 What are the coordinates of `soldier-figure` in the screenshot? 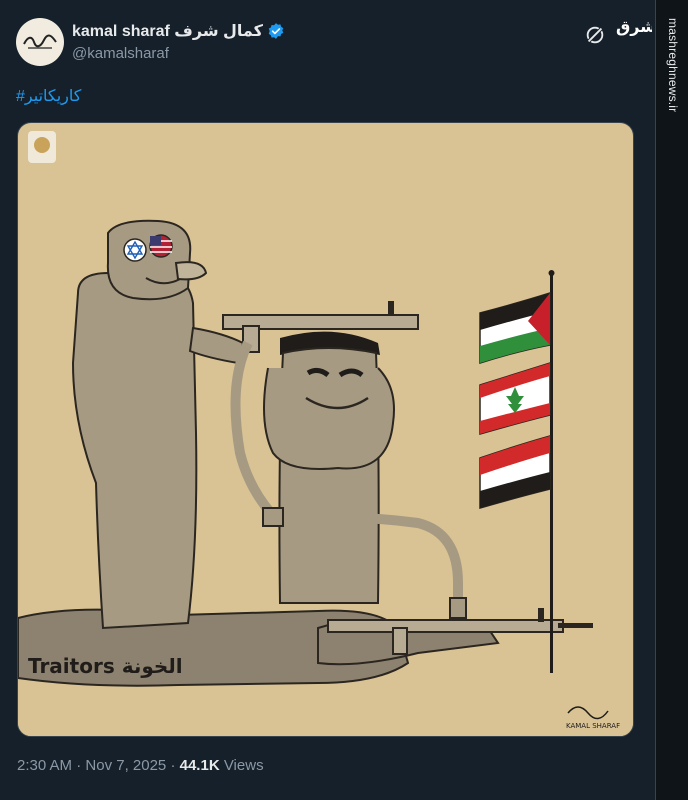 It's located at (139, 424).